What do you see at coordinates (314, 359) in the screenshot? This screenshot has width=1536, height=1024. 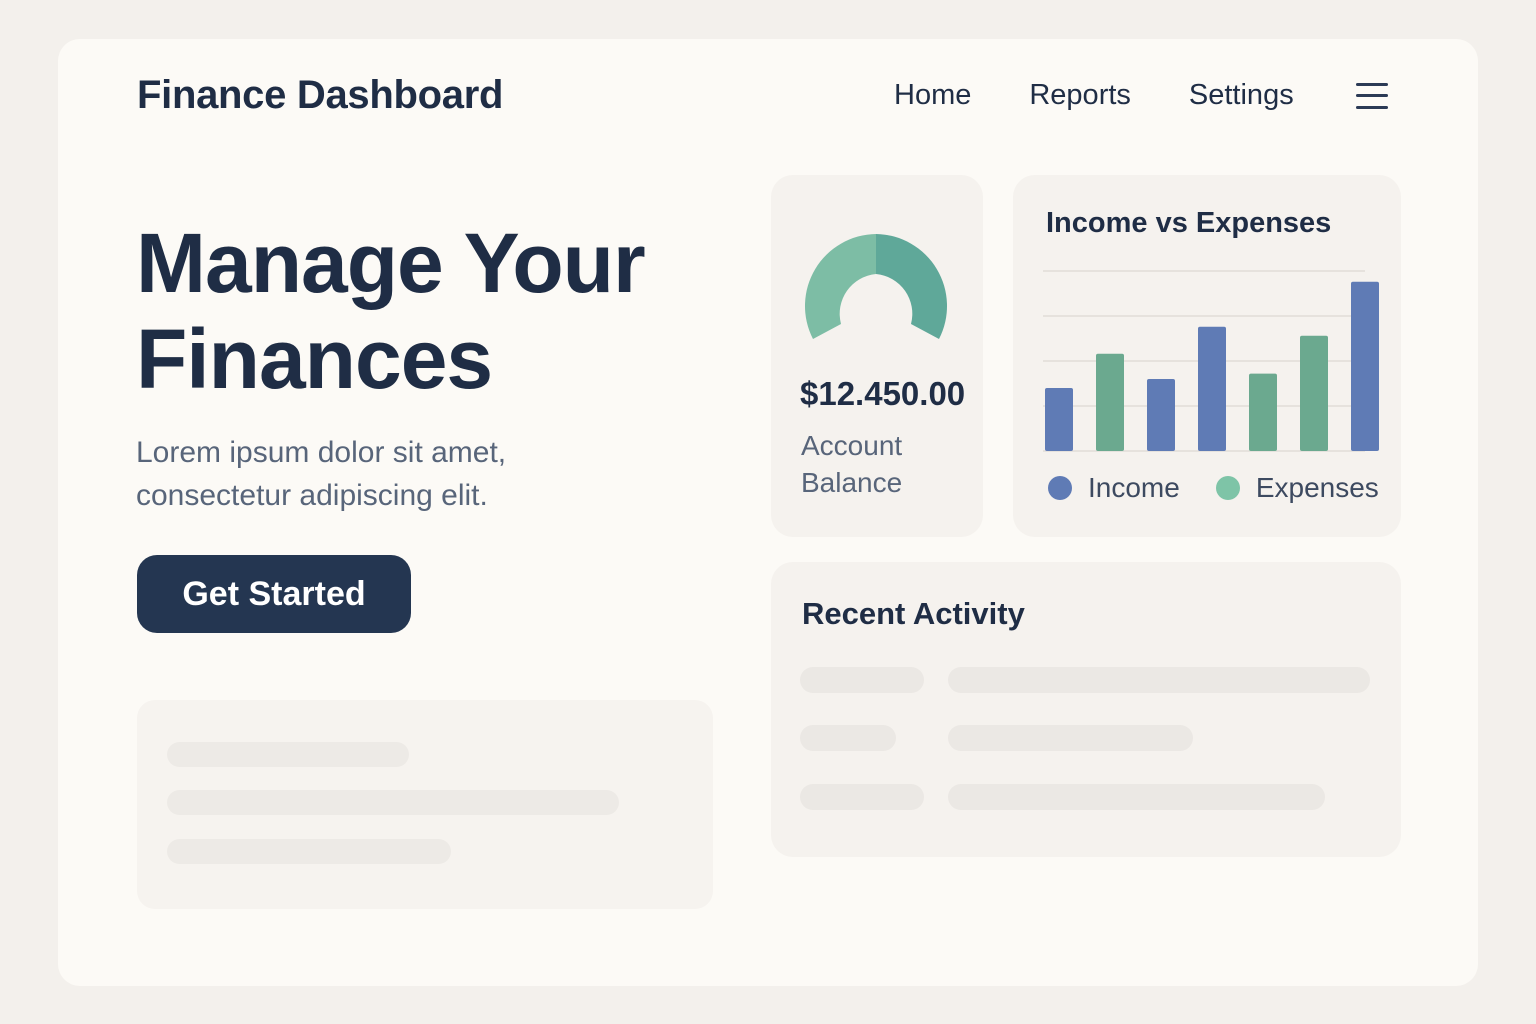 I see `hero-title-line-2: Finances` at bounding box center [314, 359].